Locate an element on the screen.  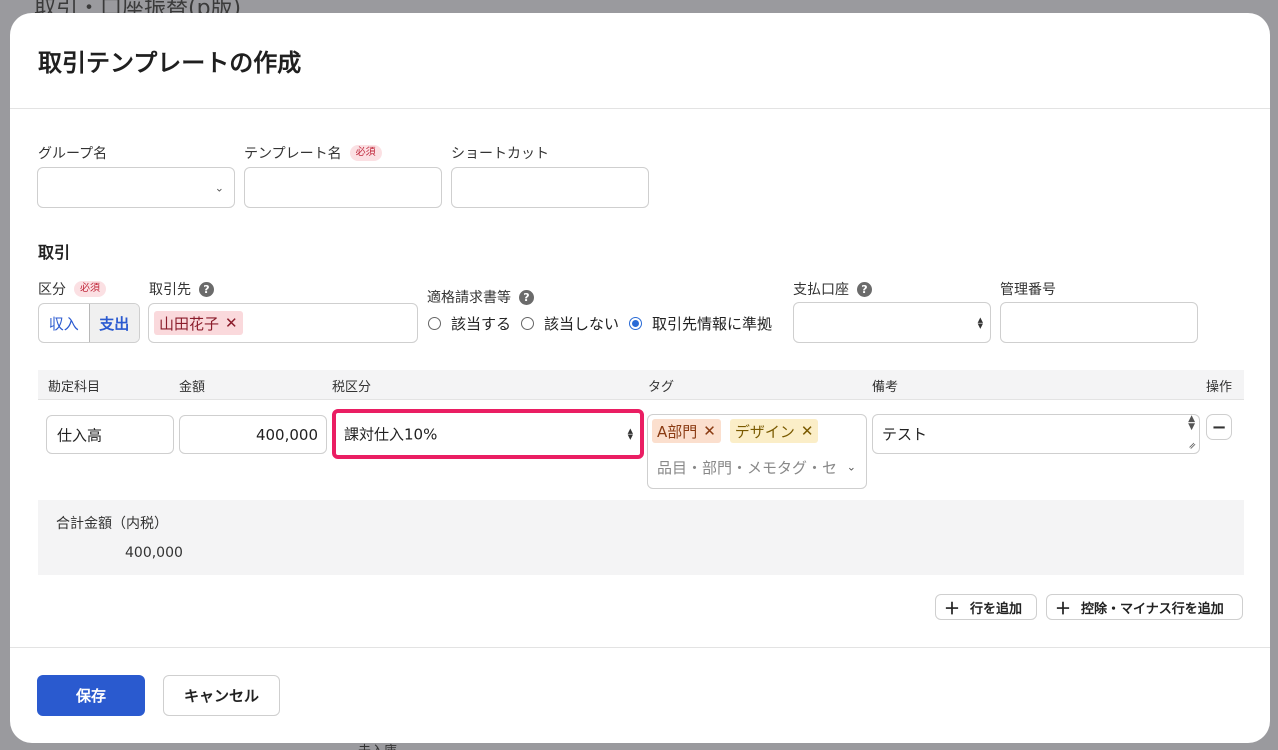
group-select: ⌄ is located at coordinates (136, 187).